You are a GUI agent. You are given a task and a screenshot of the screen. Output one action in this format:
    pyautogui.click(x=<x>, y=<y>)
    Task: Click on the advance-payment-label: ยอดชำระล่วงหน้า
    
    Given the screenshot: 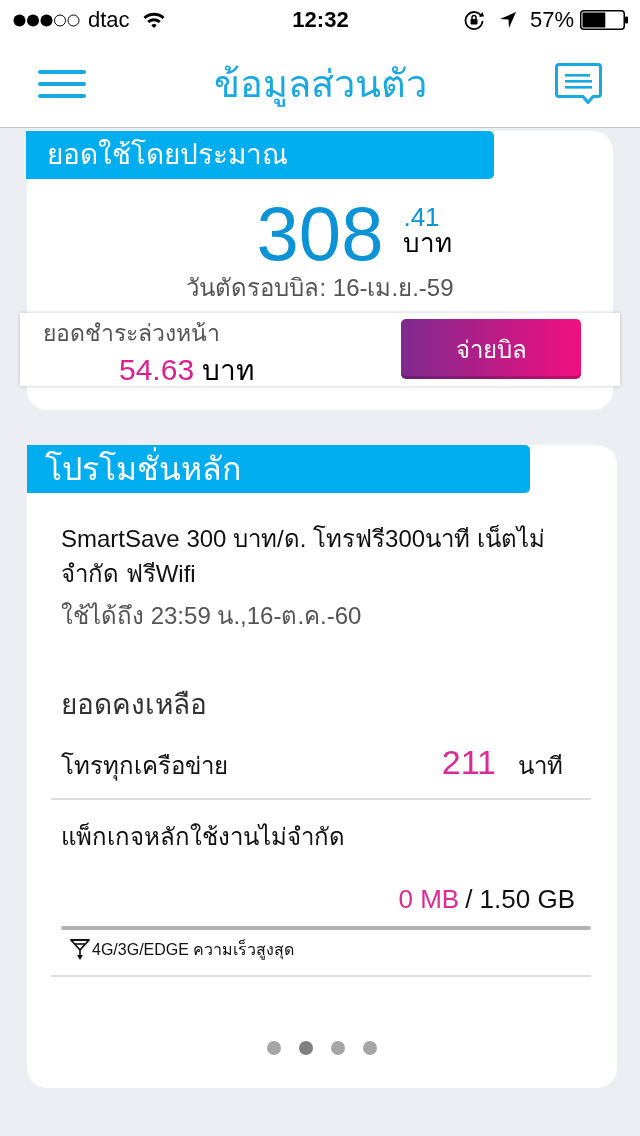 What is the action you would take?
    pyautogui.click(x=131, y=333)
    